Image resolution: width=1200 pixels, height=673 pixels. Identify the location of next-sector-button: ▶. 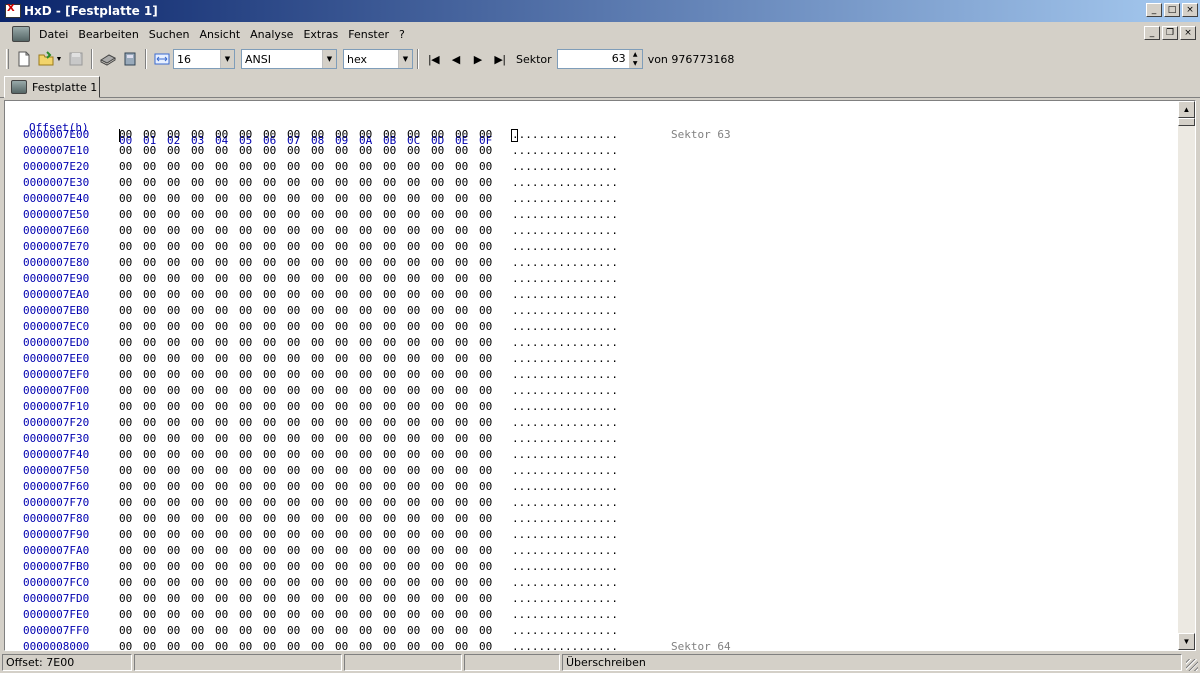
(478, 59).